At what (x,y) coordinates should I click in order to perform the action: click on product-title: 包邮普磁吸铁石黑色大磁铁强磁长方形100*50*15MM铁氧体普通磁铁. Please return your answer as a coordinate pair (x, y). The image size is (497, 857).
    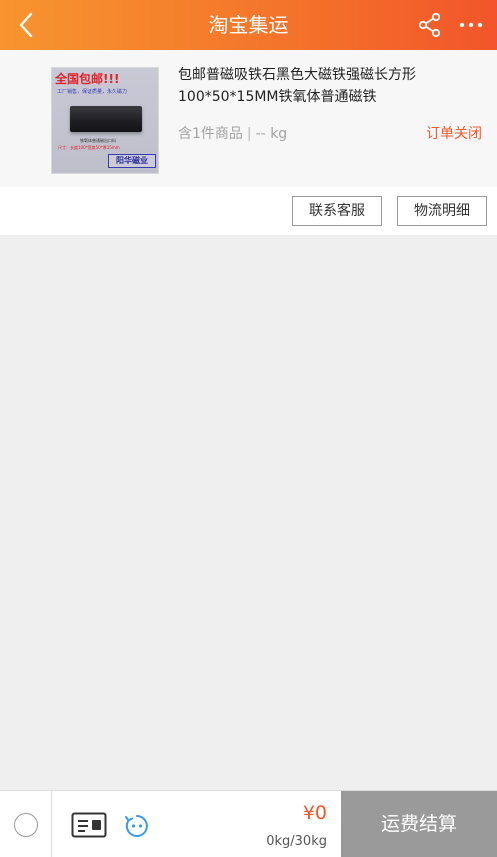
    Looking at the image, I should click on (331, 86).